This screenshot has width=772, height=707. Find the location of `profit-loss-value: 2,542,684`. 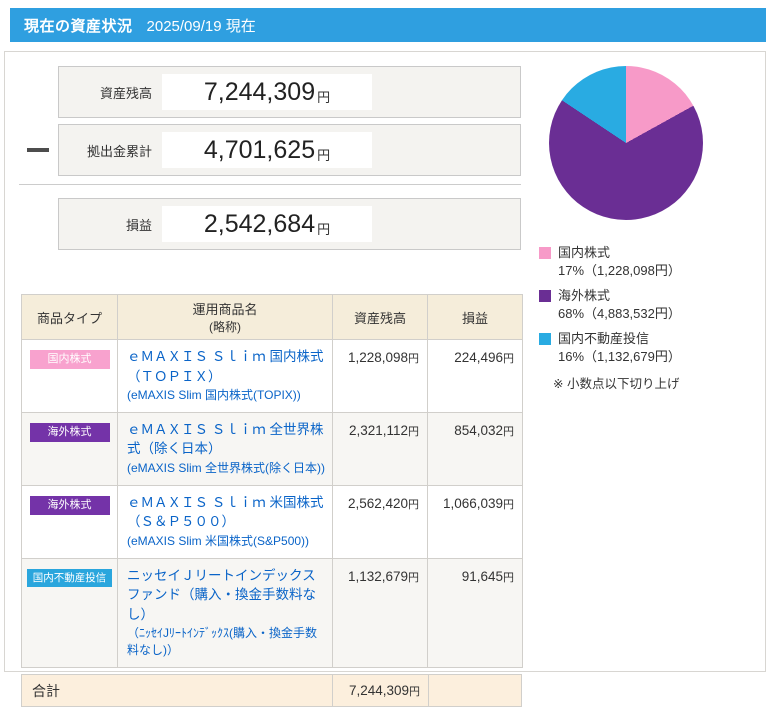

profit-loss-value: 2,542,684 is located at coordinates (259, 223).